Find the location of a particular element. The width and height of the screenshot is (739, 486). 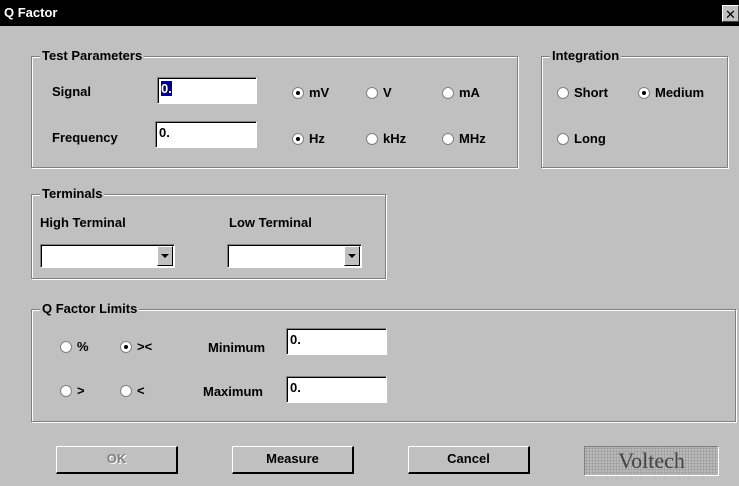

radio-label: >< is located at coordinates (145, 346).